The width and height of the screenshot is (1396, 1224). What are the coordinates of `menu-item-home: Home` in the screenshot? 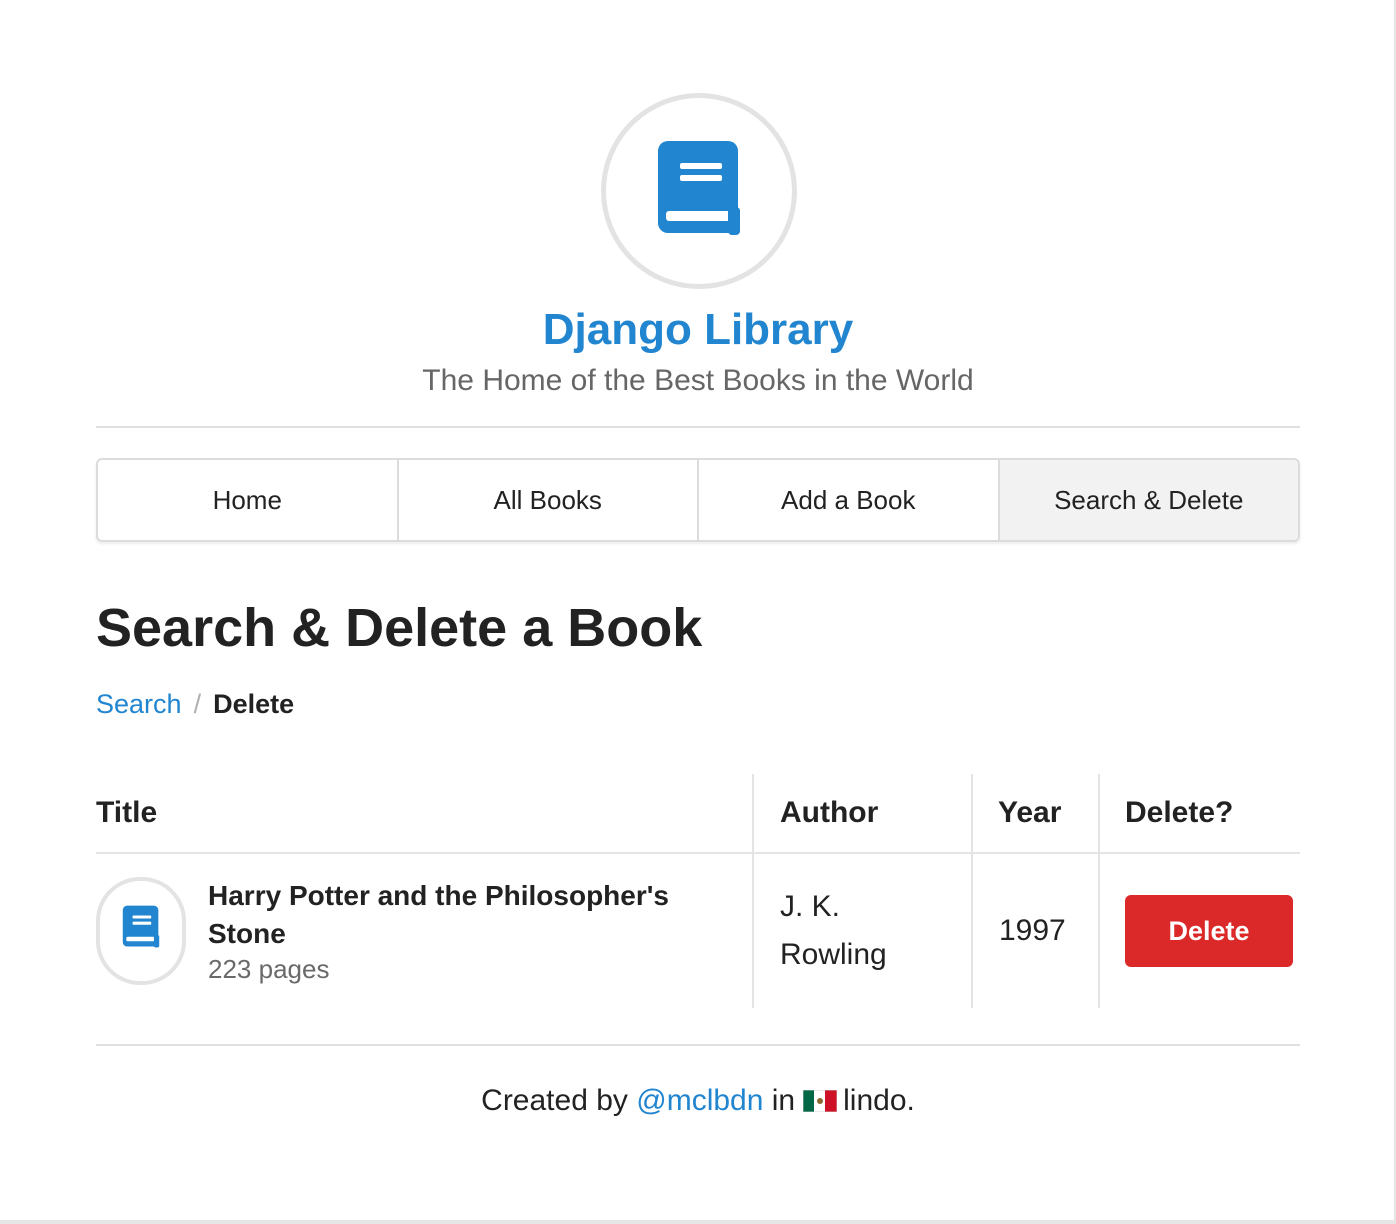 It's located at (248, 500).